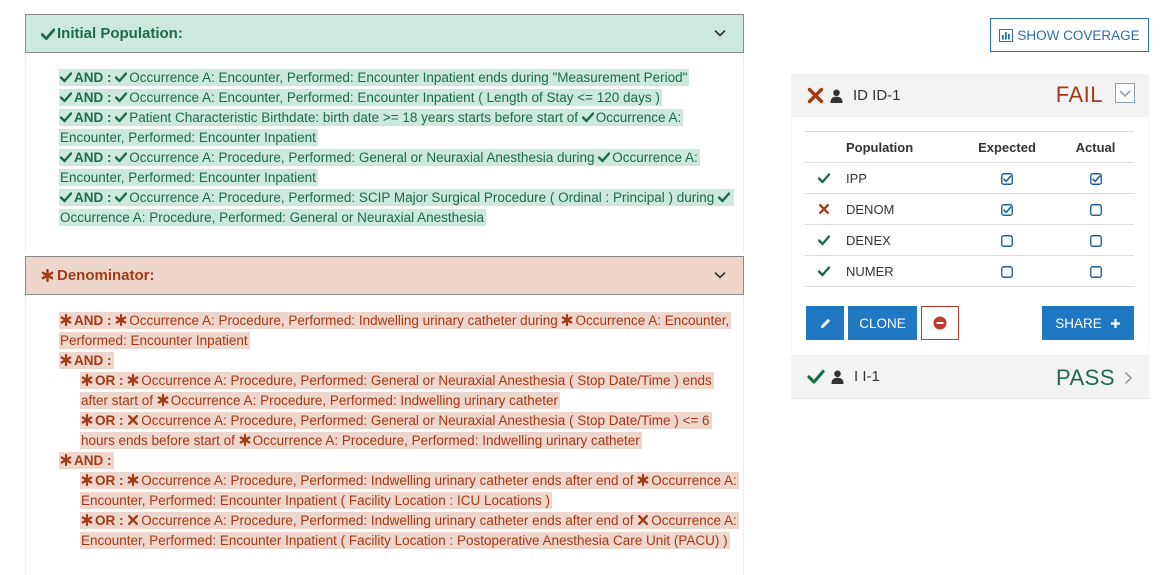 The image size is (1169, 575). I want to click on column-header-population: Population, so click(901, 147).